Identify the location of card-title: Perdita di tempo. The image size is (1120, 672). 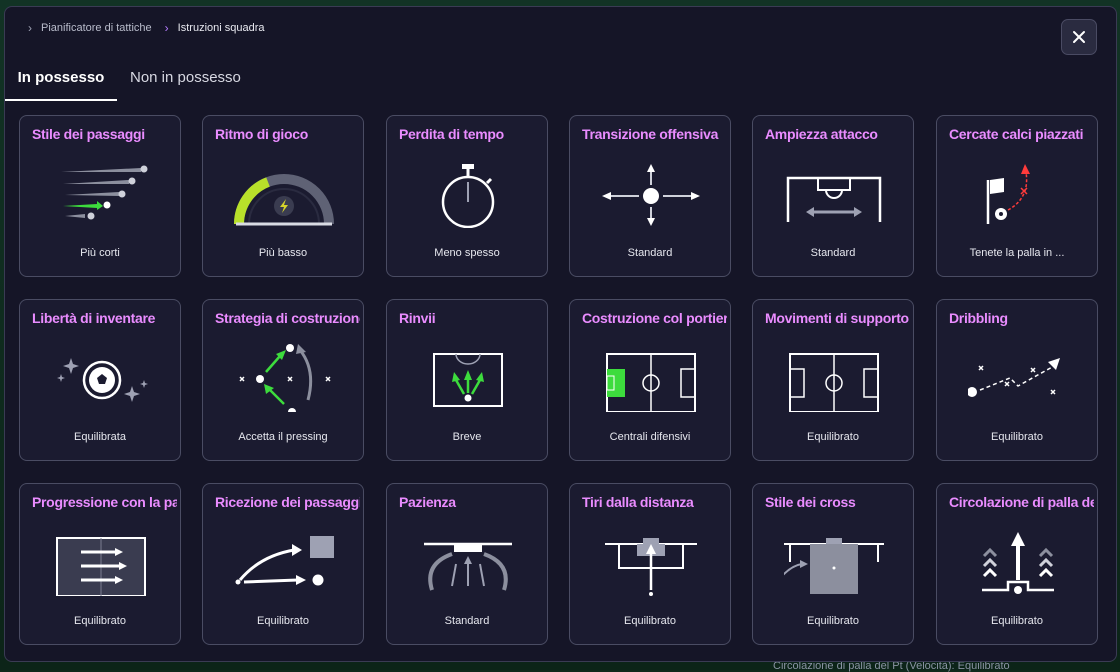
(451, 134).